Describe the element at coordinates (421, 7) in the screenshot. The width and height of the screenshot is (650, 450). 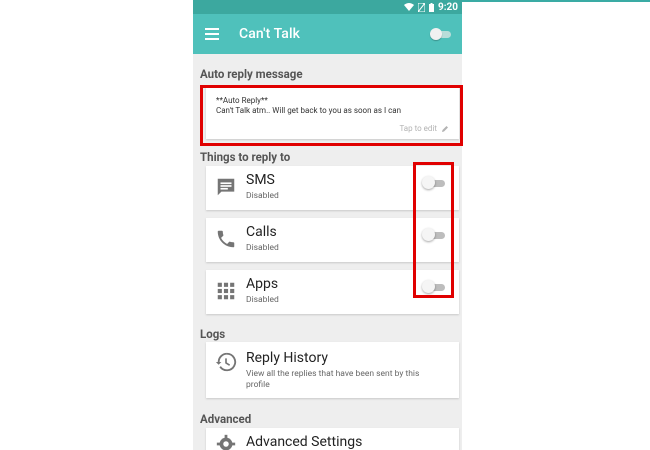
I see `no-sim-icon` at that location.